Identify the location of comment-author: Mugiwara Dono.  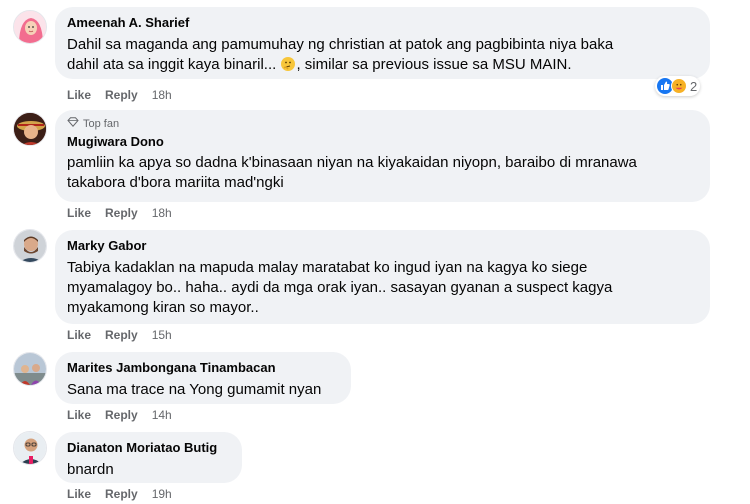
(382, 141).